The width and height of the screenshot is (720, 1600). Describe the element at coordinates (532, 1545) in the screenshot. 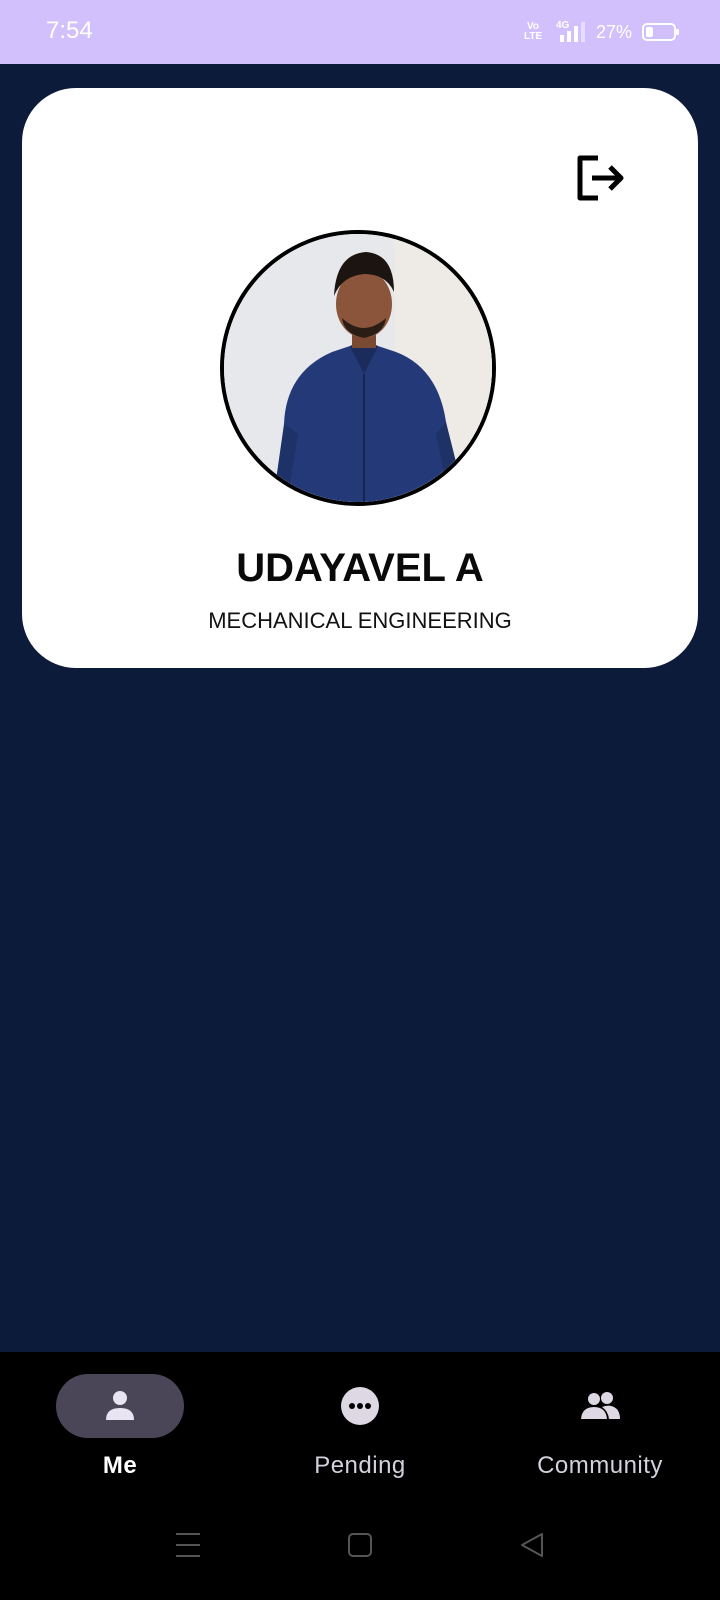

I see `back-triangle-icon` at that location.